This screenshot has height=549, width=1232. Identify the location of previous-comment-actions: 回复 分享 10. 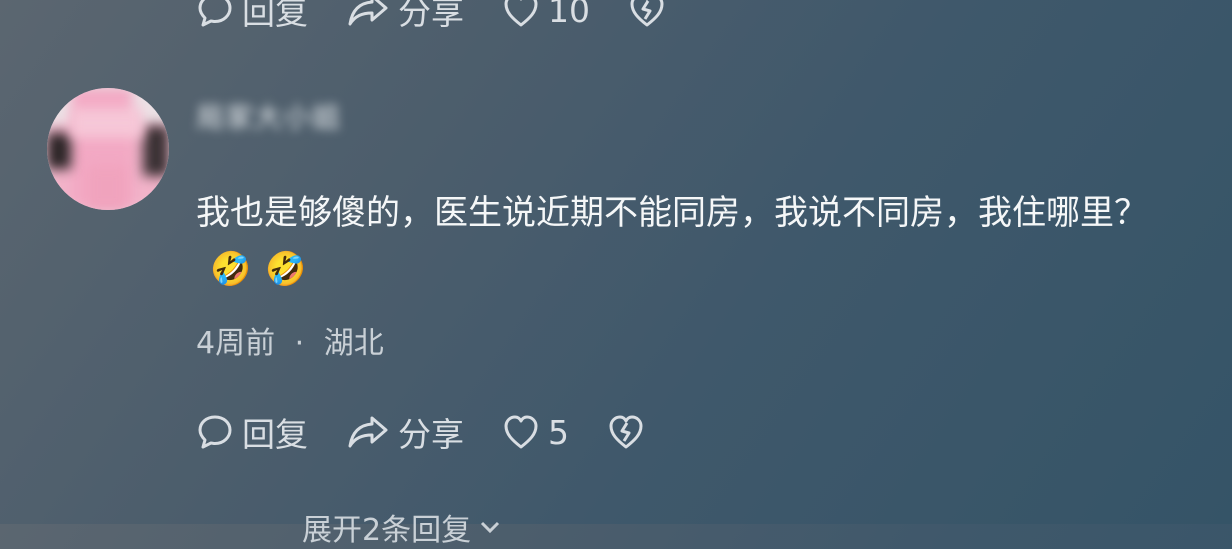
(450, 17).